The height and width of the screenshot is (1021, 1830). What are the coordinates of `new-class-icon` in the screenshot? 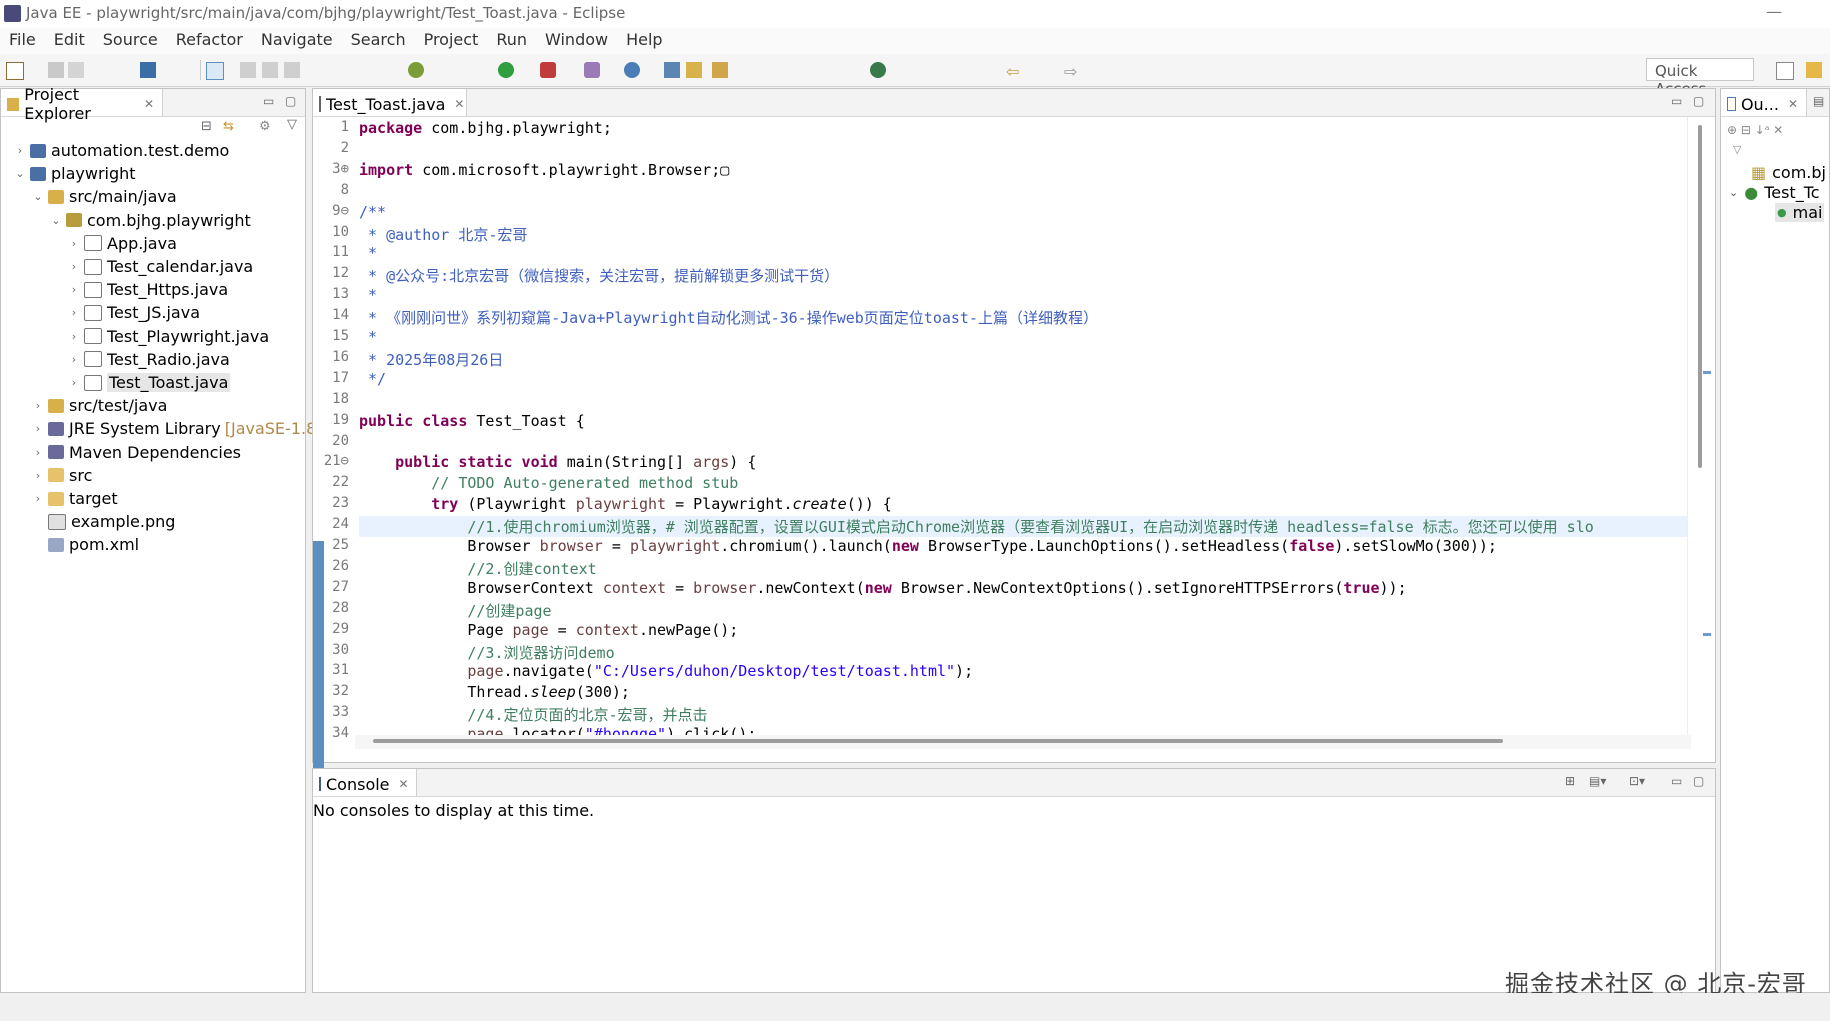 It's located at (632, 70).